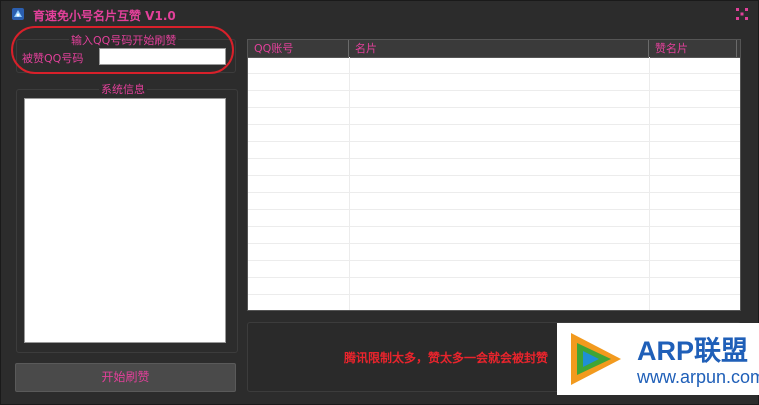  What do you see at coordinates (162, 56) in the screenshot?
I see `qq-number-input` at bounding box center [162, 56].